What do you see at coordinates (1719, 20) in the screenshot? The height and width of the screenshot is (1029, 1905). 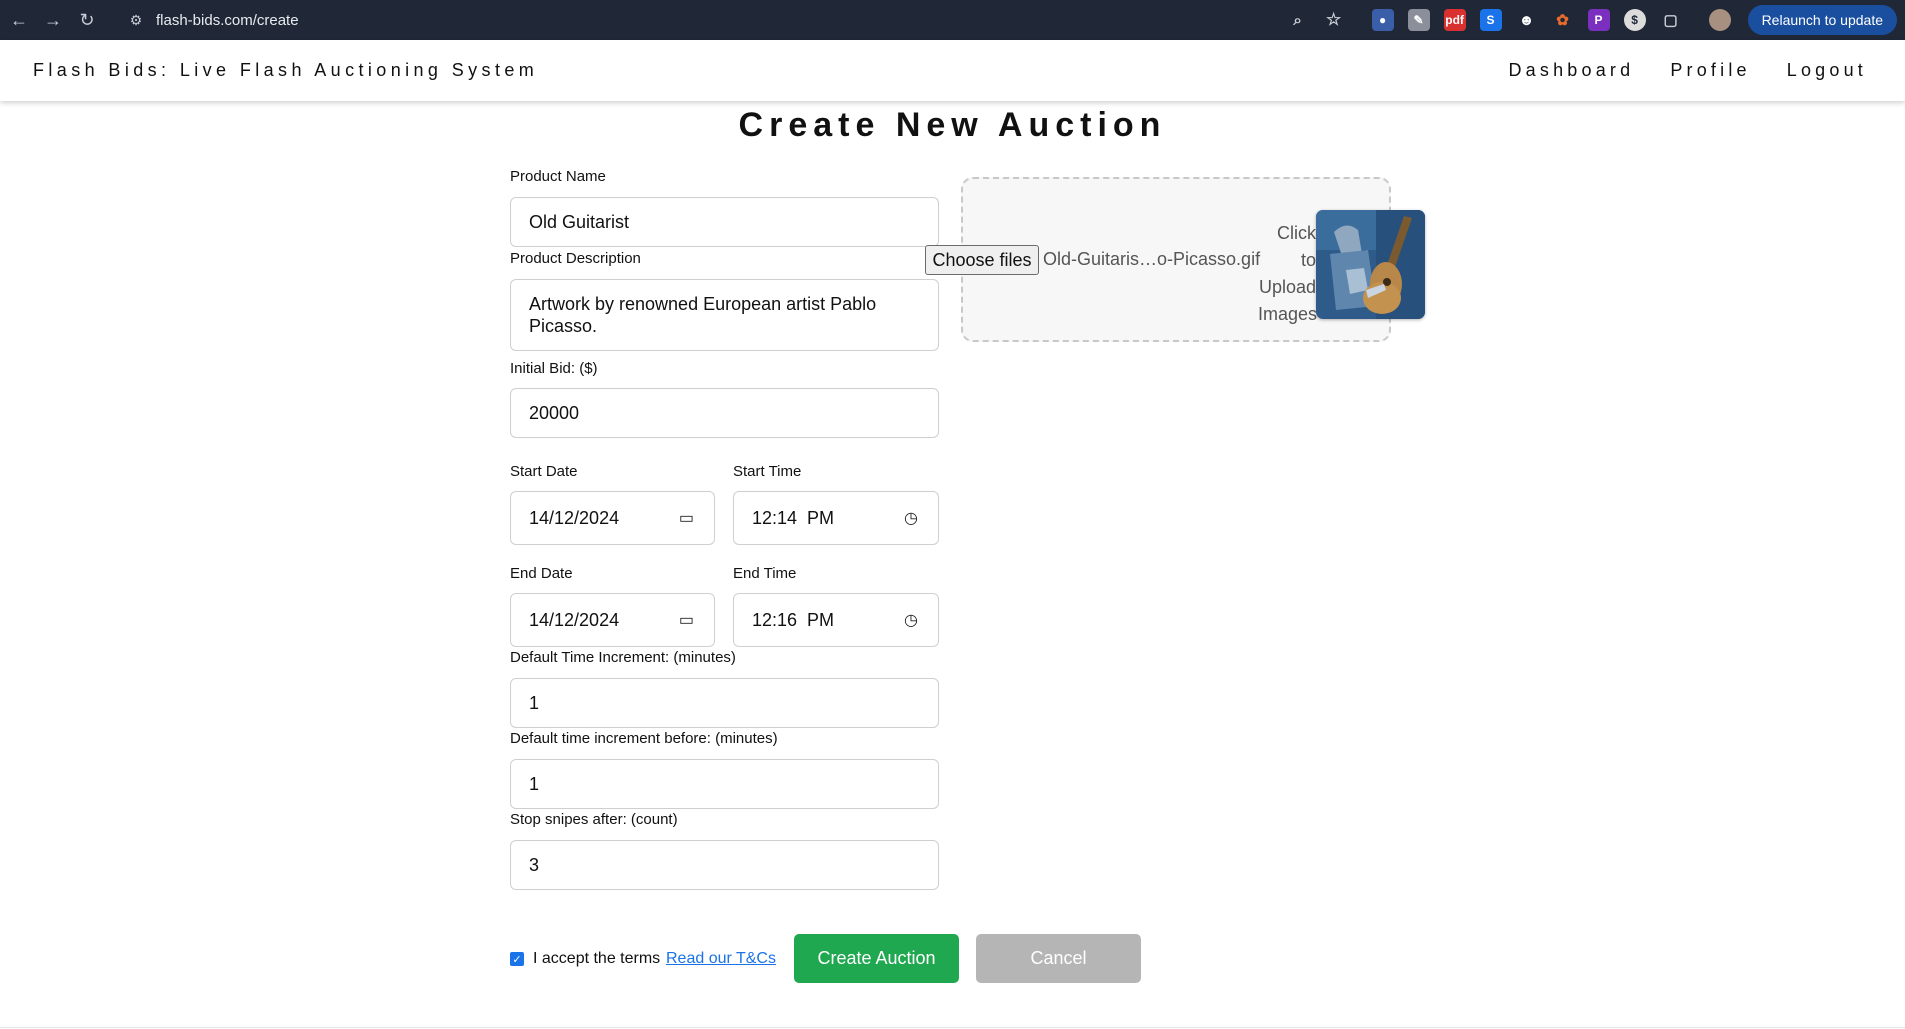 I see `avatar` at bounding box center [1719, 20].